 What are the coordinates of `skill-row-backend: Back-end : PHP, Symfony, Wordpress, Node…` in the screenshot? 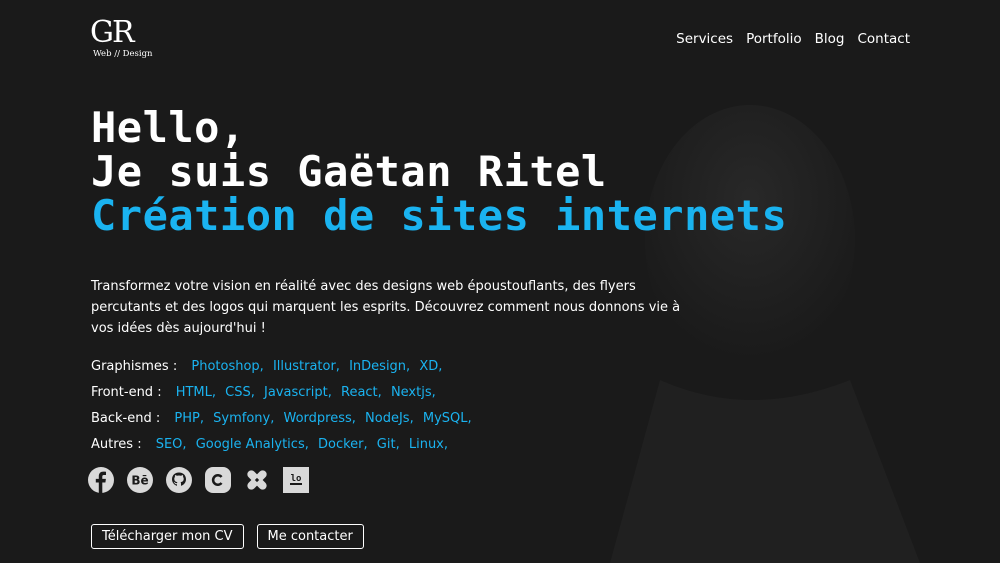 It's located at (284, 423).